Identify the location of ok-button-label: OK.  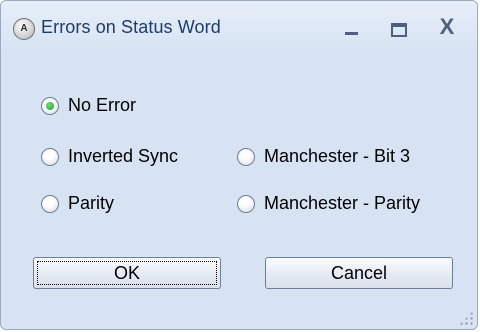
(126, 272).